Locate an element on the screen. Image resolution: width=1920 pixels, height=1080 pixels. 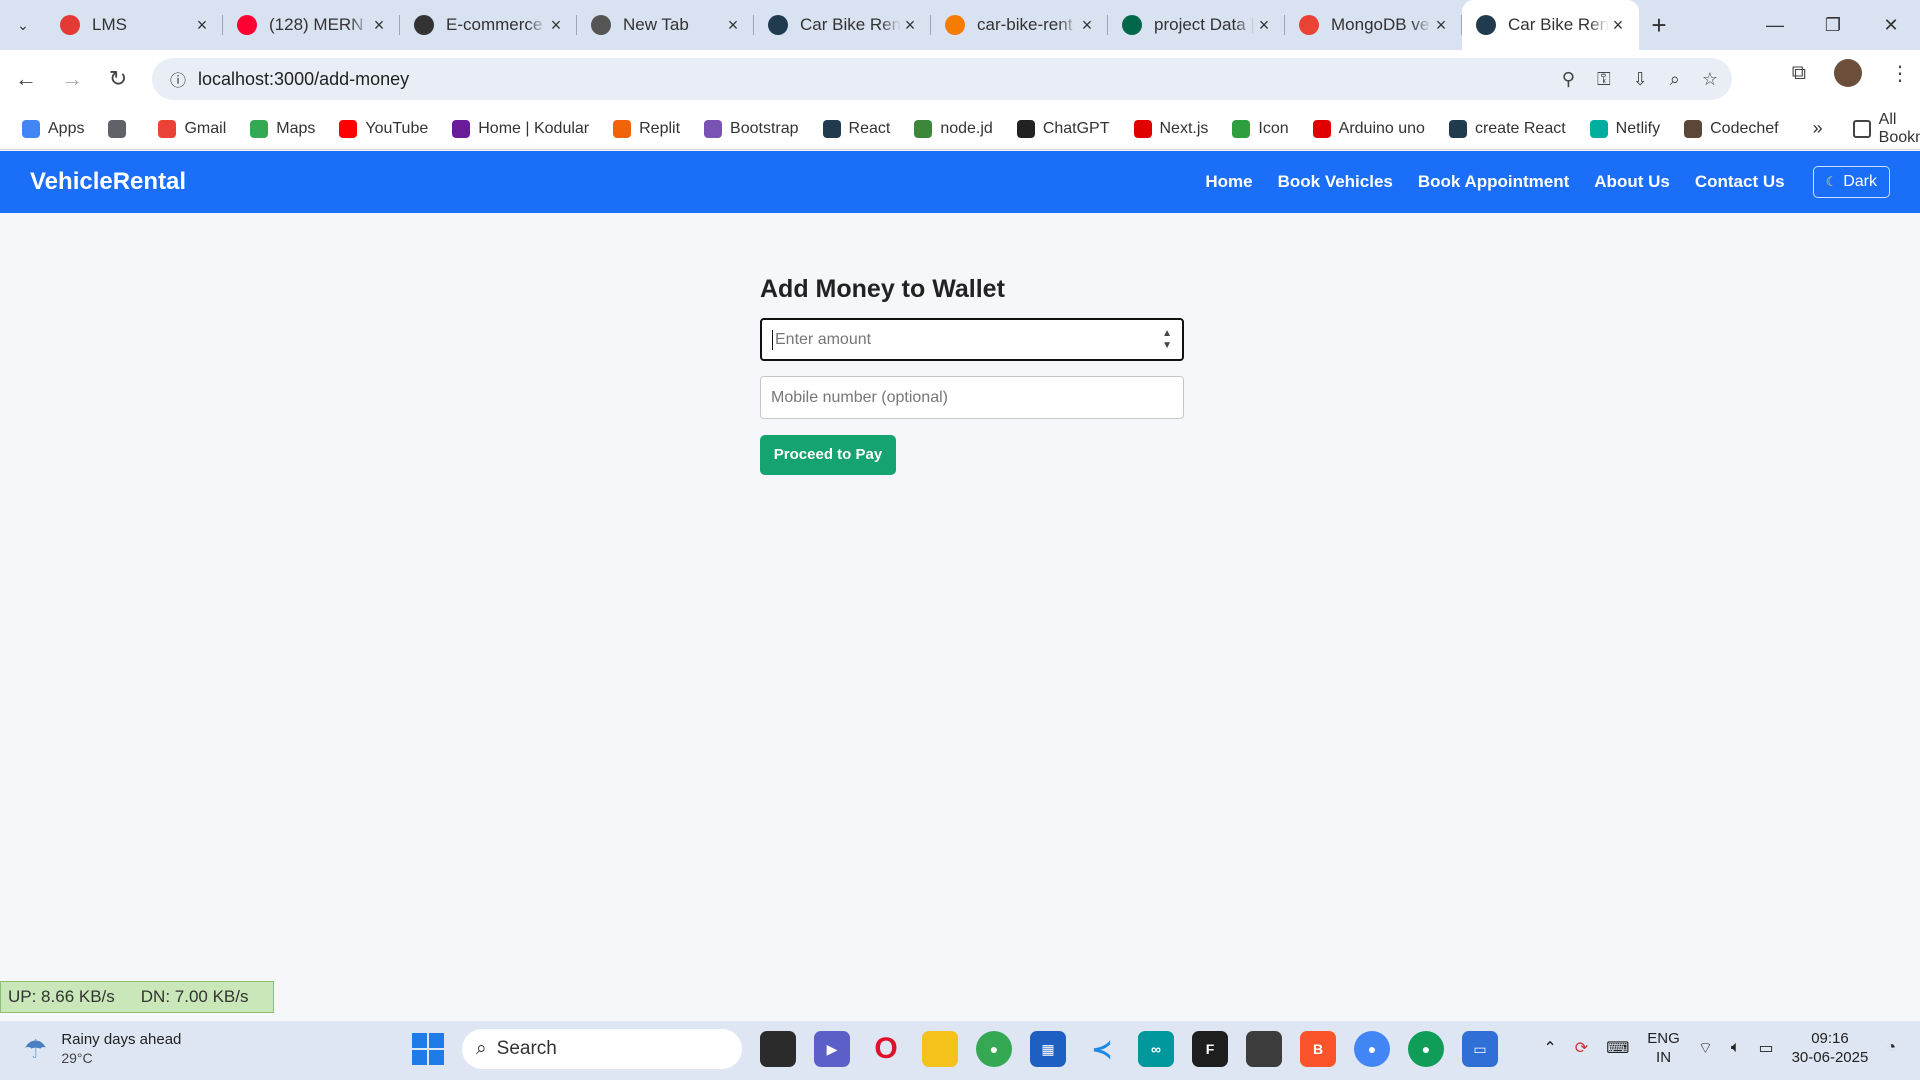
browser-tab: car-bike-rent × is located at coordinates (1019, 25).